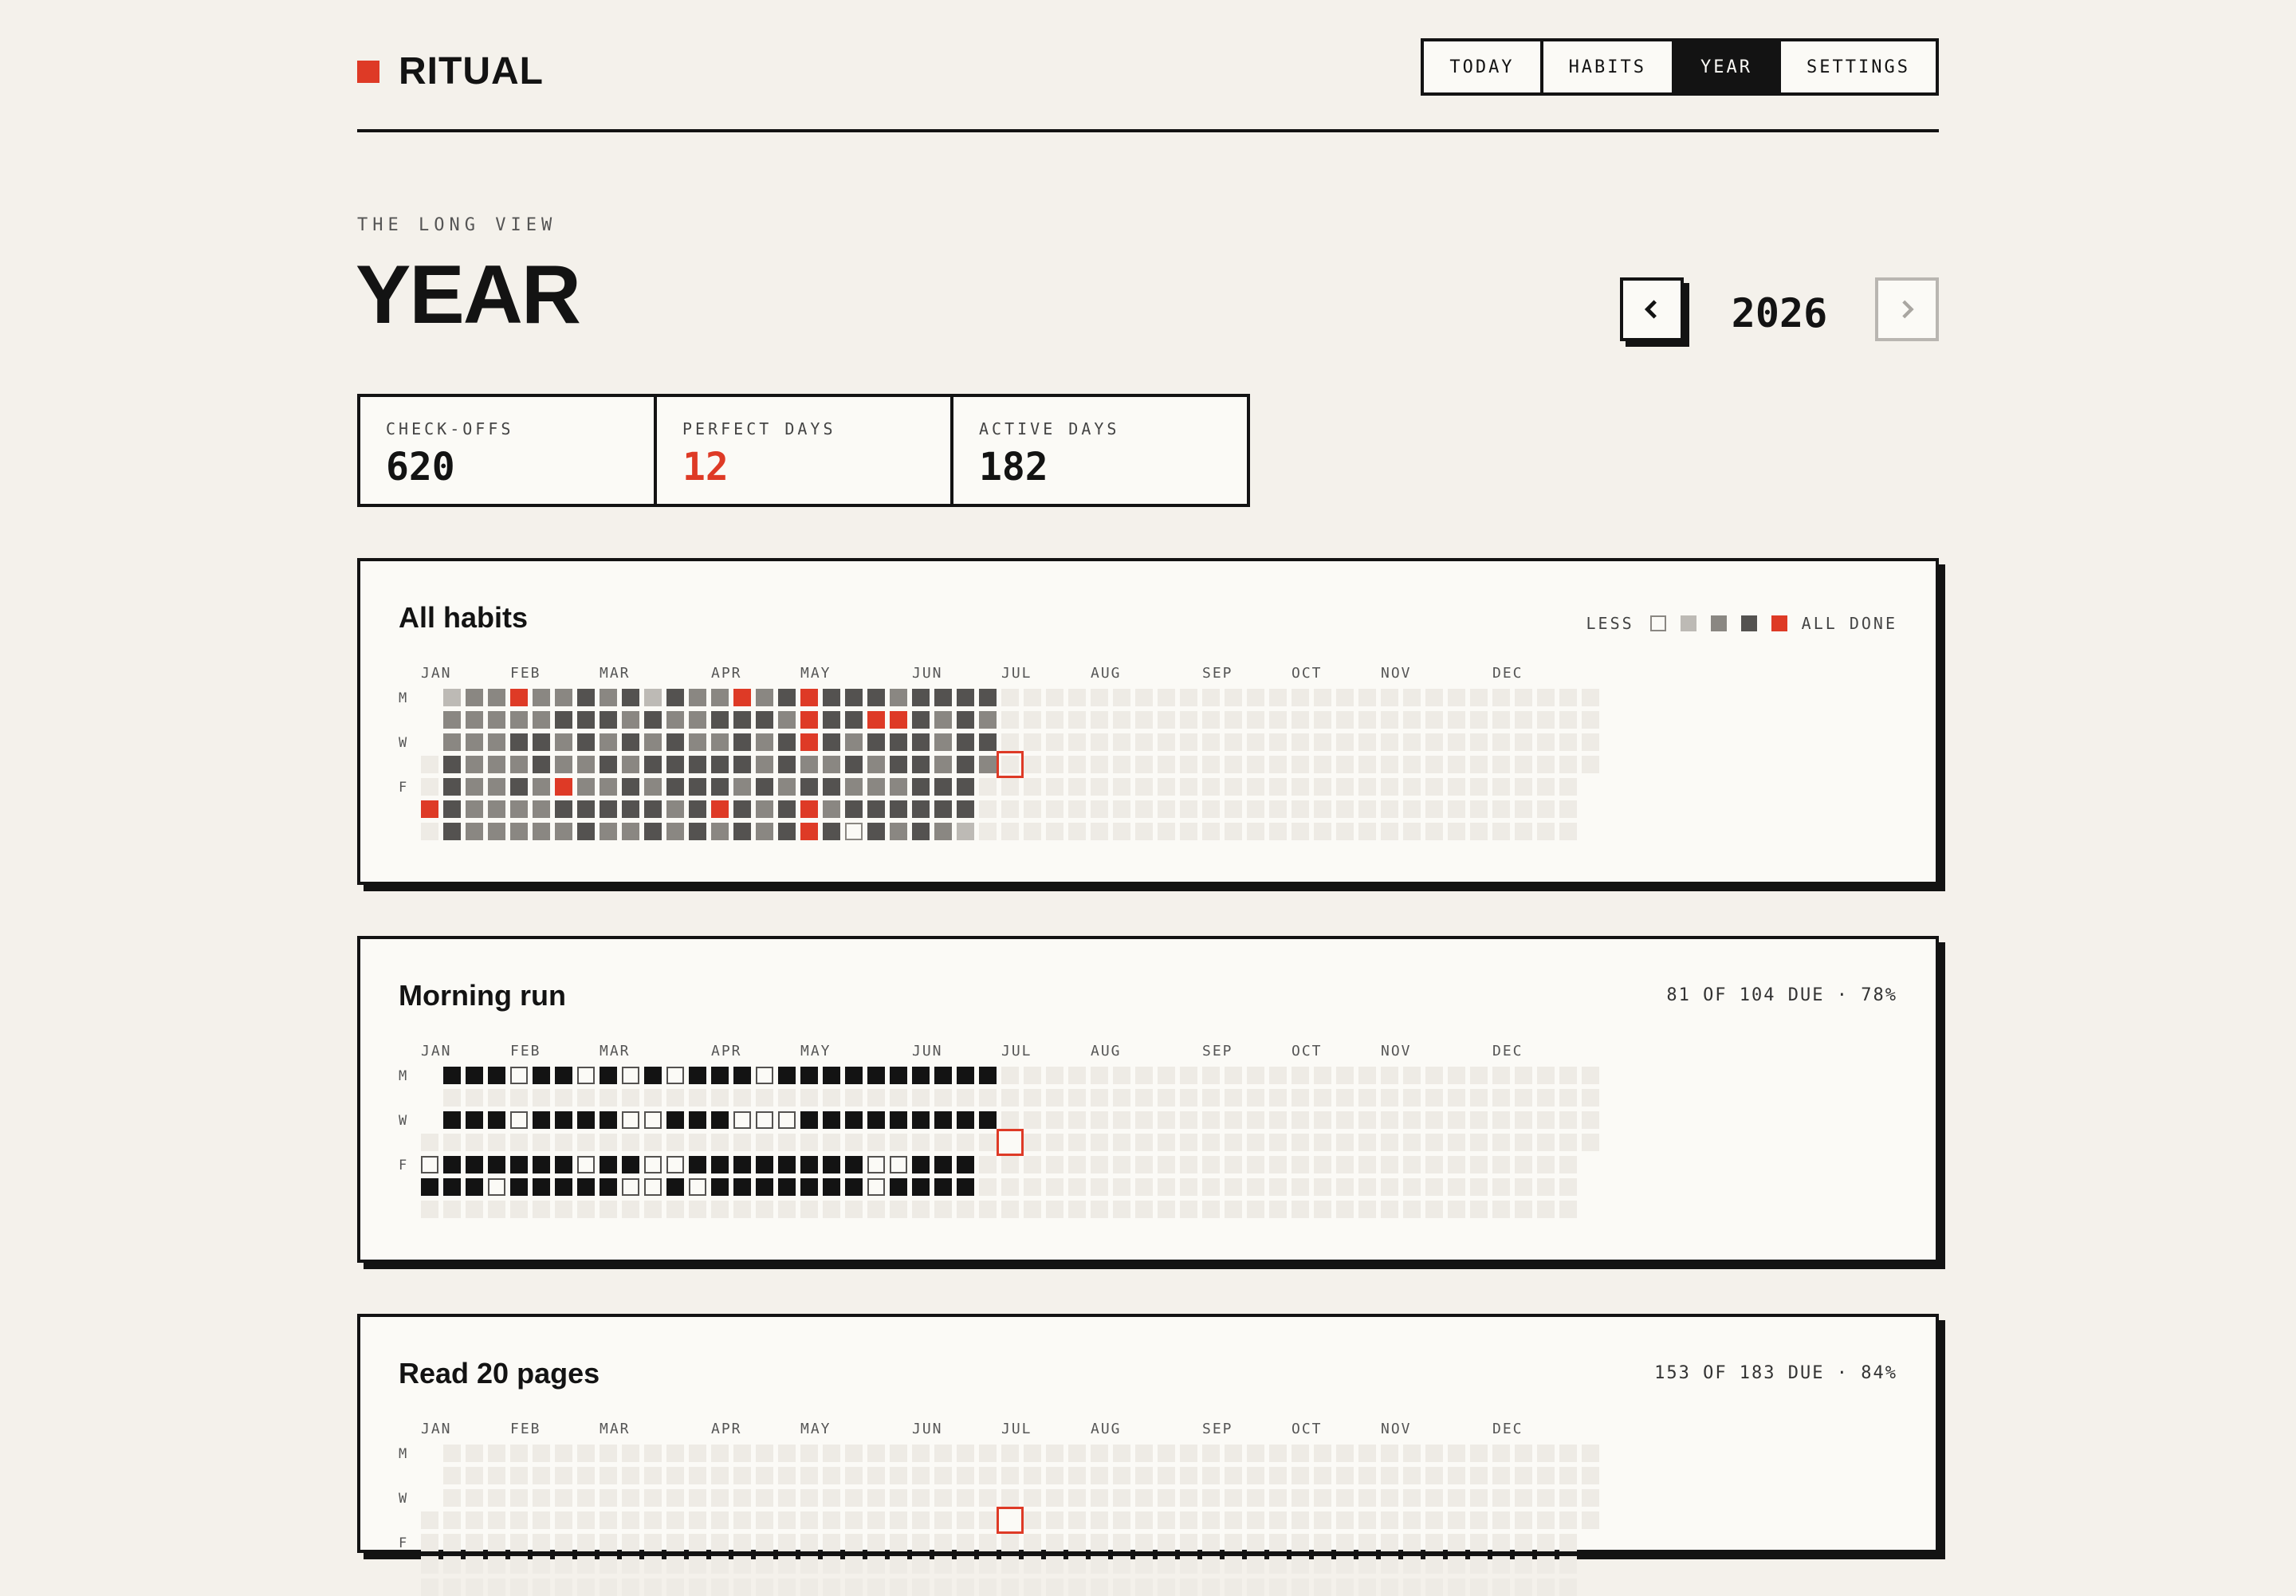 Image resolution: width=2296 pixels, height=1596 pixels. I want to click on missed-day-cell, so click(630, 1187).